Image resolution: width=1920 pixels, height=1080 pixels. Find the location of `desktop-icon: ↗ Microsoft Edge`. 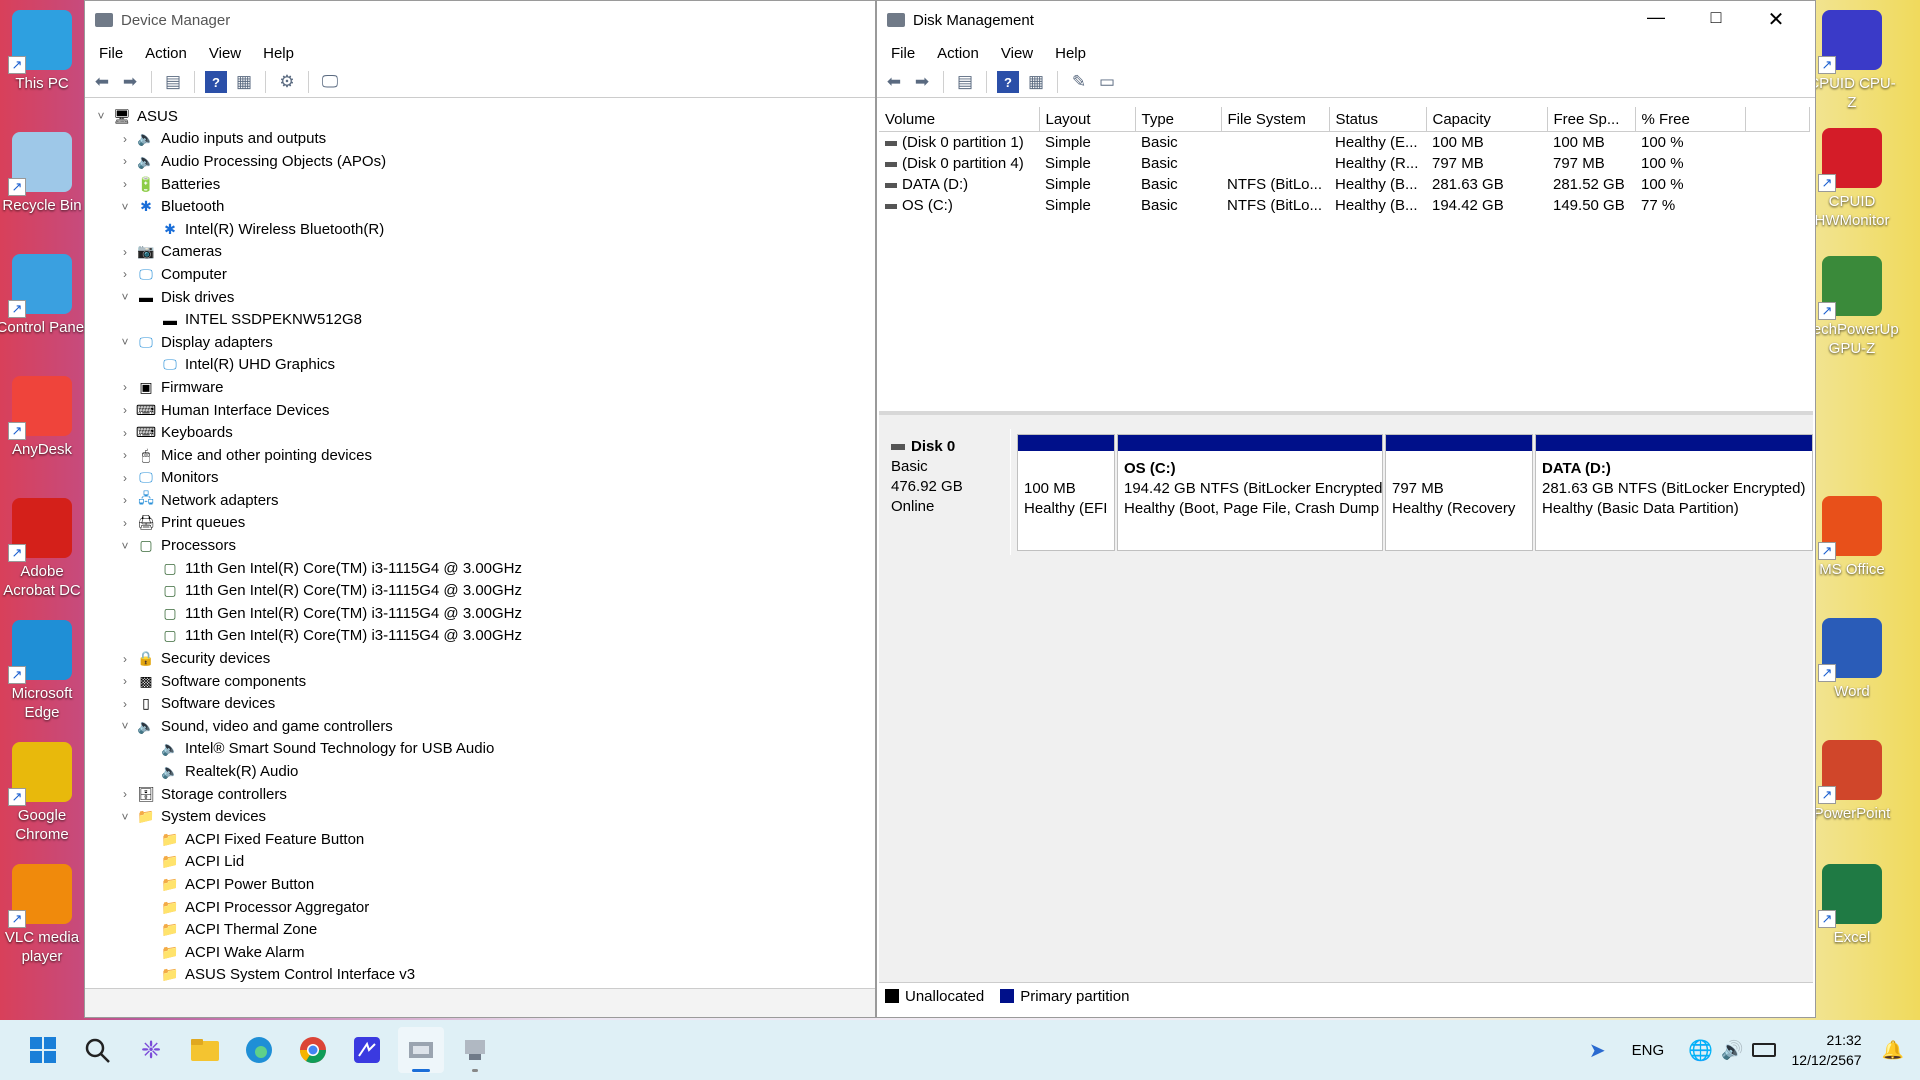

desktop-icon: ↗ Microsoft Edge is located at coordinates (45, 671).